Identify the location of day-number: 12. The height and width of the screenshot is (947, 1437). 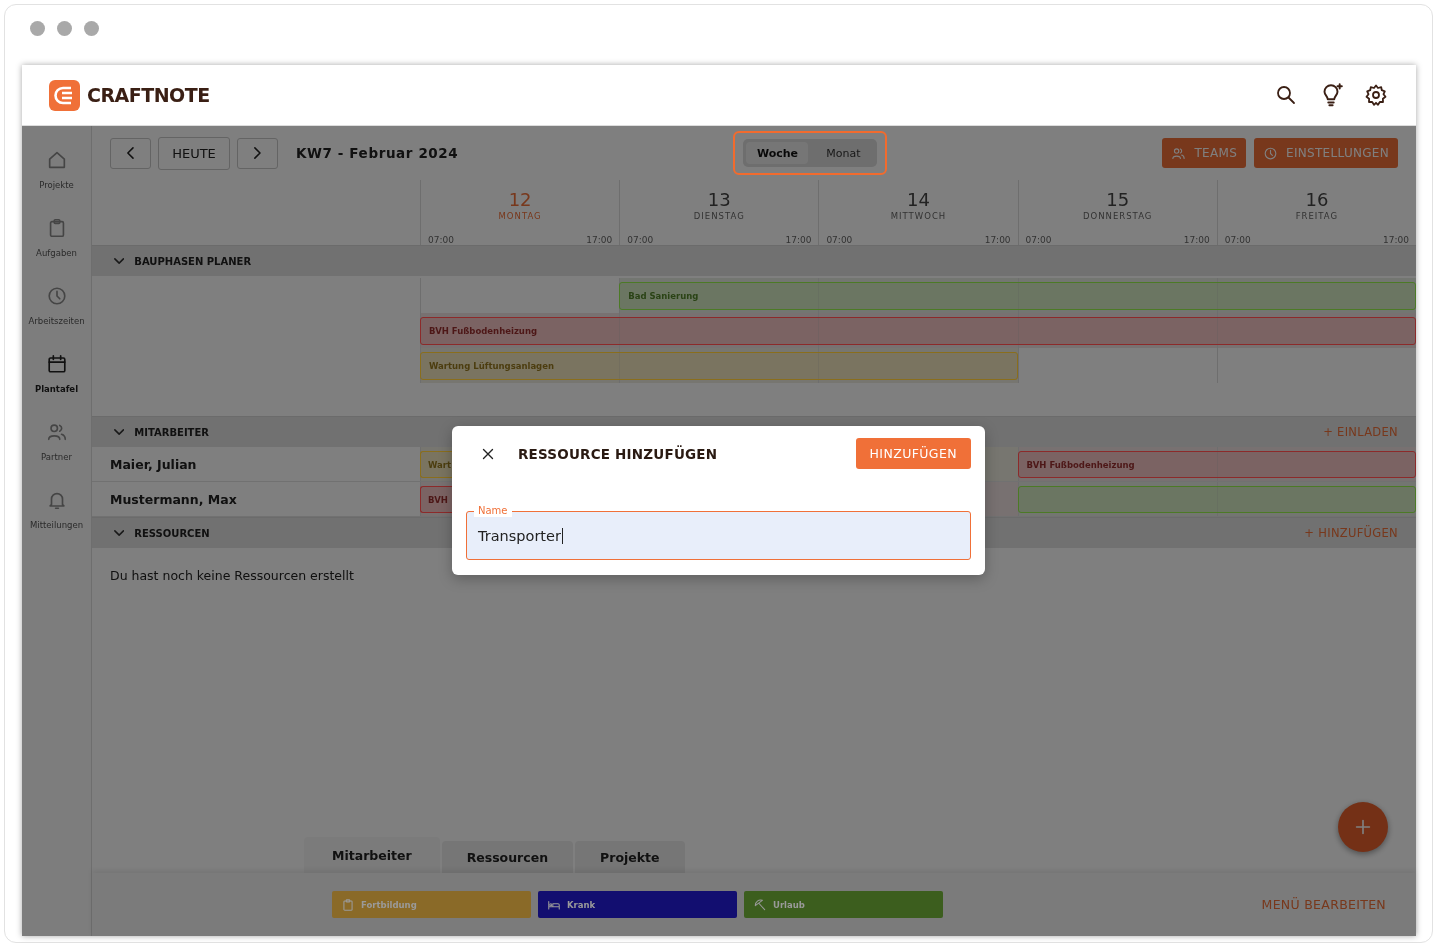
(520, 200).